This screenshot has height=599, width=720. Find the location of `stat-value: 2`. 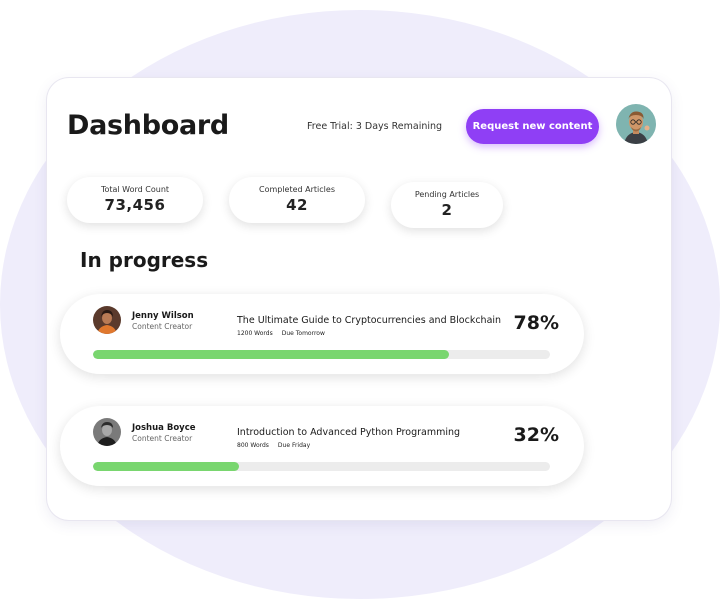

stat-value: 2 is located at coordinates (447, 210).